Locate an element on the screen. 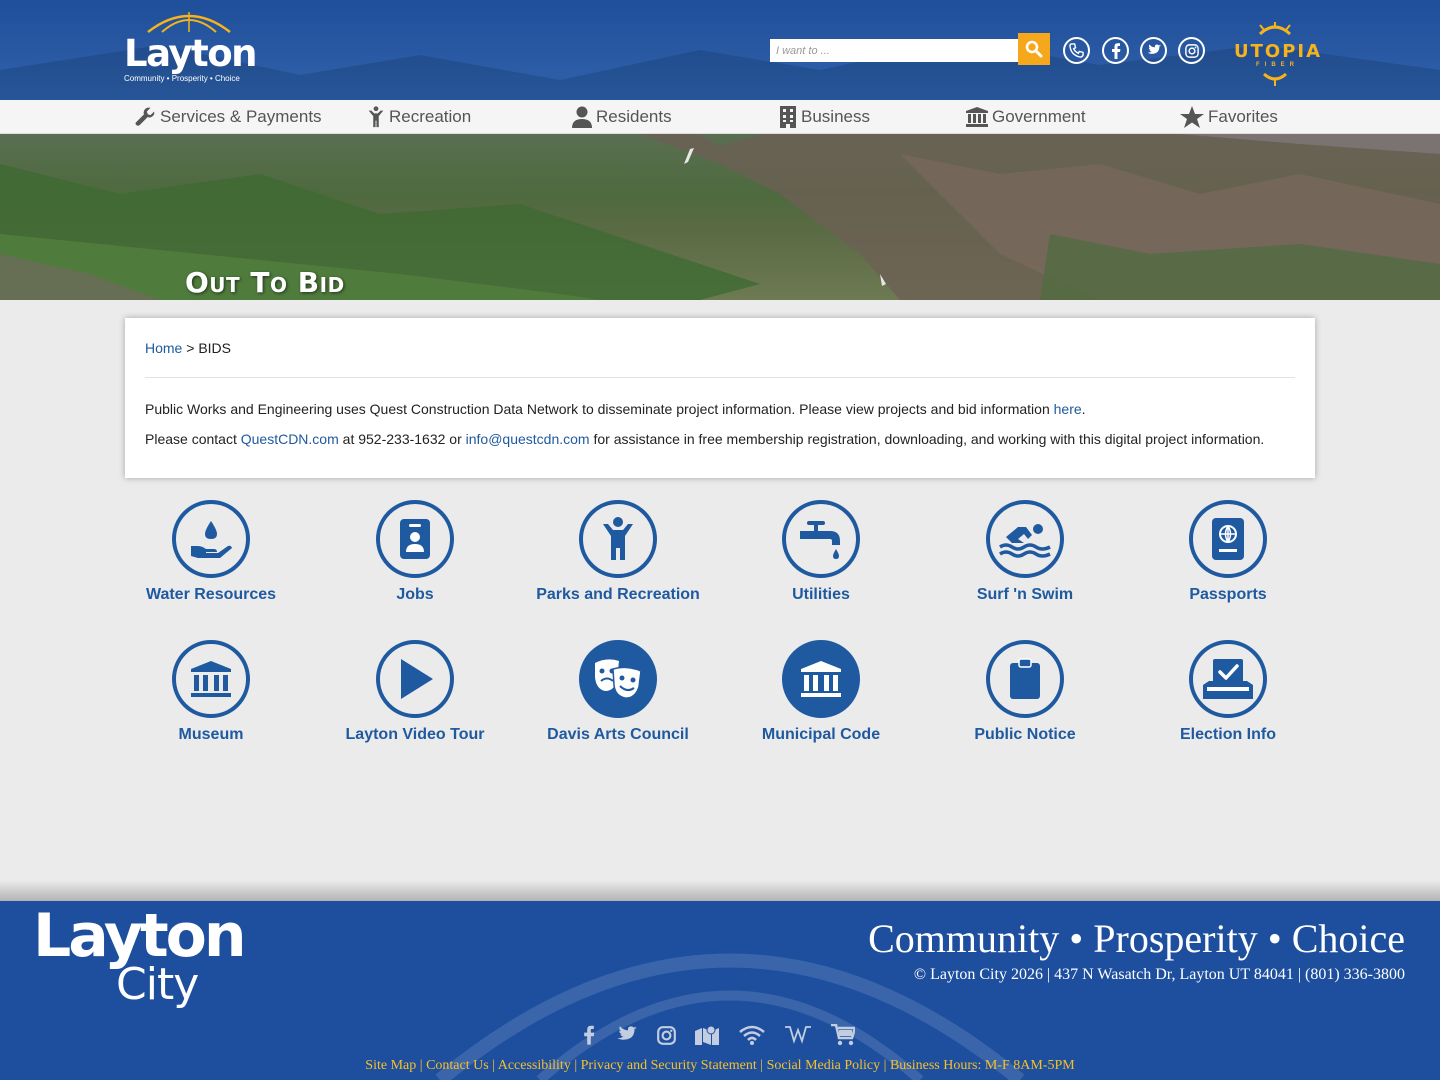  map-icon is located at coordinates (707, 1035).